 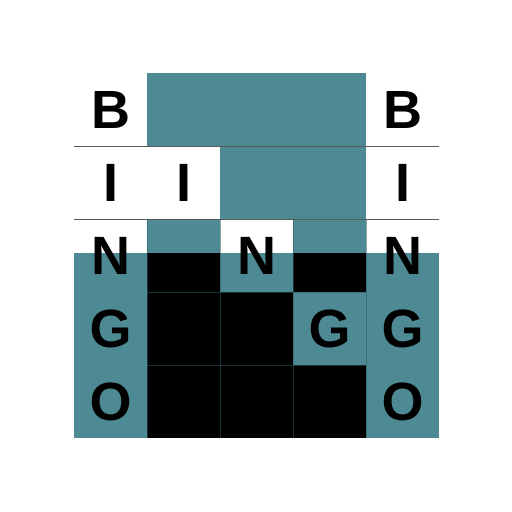 I want to click on cell-r5-c1: O, so click(x=110, y=401).